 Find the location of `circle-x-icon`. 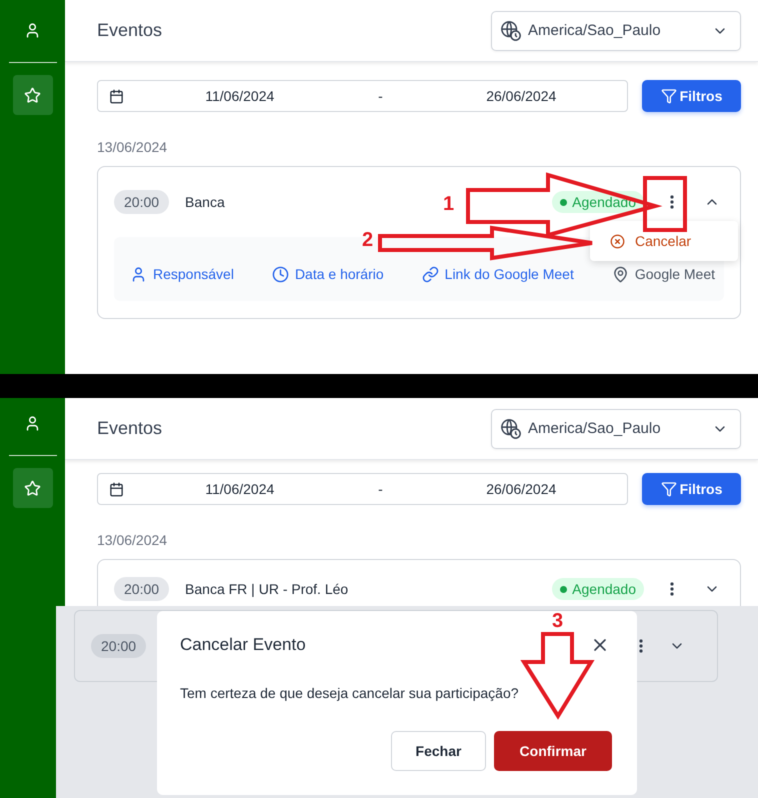

circle-x-icon is located at coordinates (617, 241).